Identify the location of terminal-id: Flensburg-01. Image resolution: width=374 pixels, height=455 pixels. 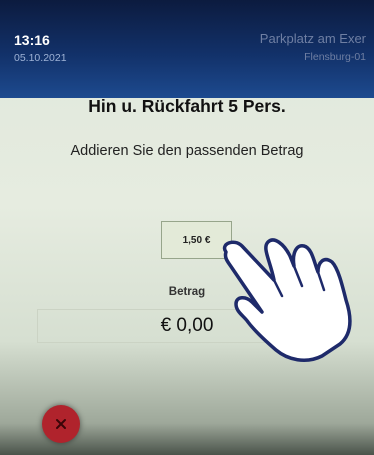
(335, 57).